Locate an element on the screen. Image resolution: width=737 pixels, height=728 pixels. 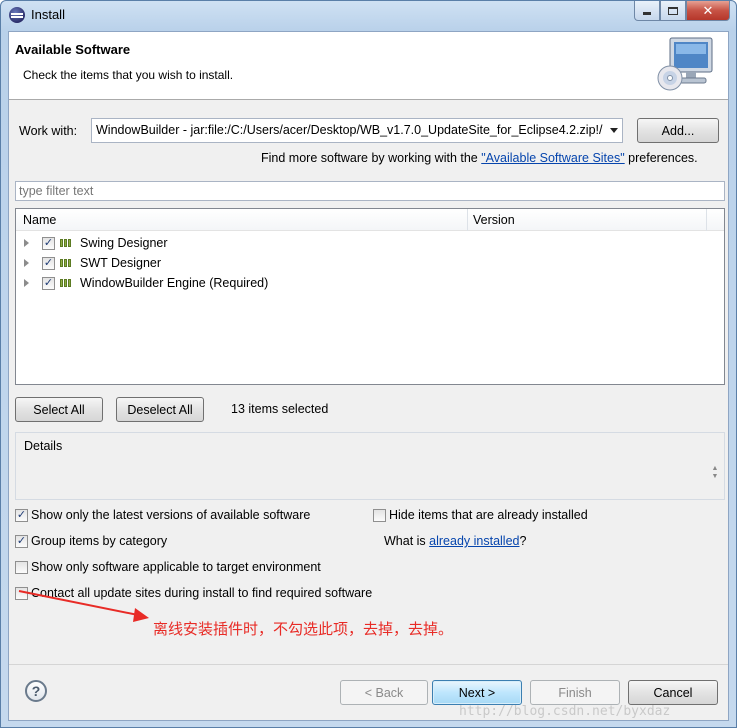
option-hide-installed: Hide items that are already installed is located at coordinates (493, 516).